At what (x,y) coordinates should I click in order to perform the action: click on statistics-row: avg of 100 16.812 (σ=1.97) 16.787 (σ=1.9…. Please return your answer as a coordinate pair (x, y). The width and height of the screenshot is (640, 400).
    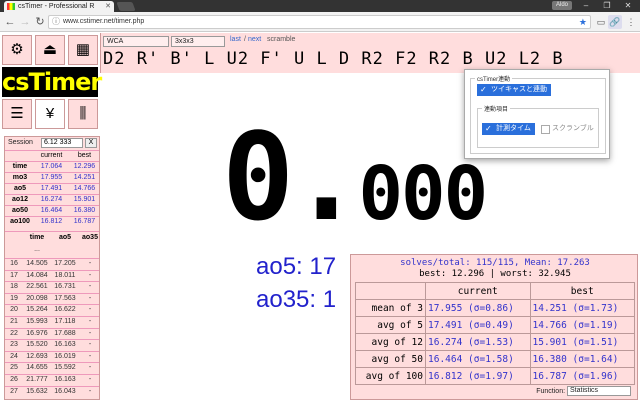
    Looking at the image, I should click on (495, 376).